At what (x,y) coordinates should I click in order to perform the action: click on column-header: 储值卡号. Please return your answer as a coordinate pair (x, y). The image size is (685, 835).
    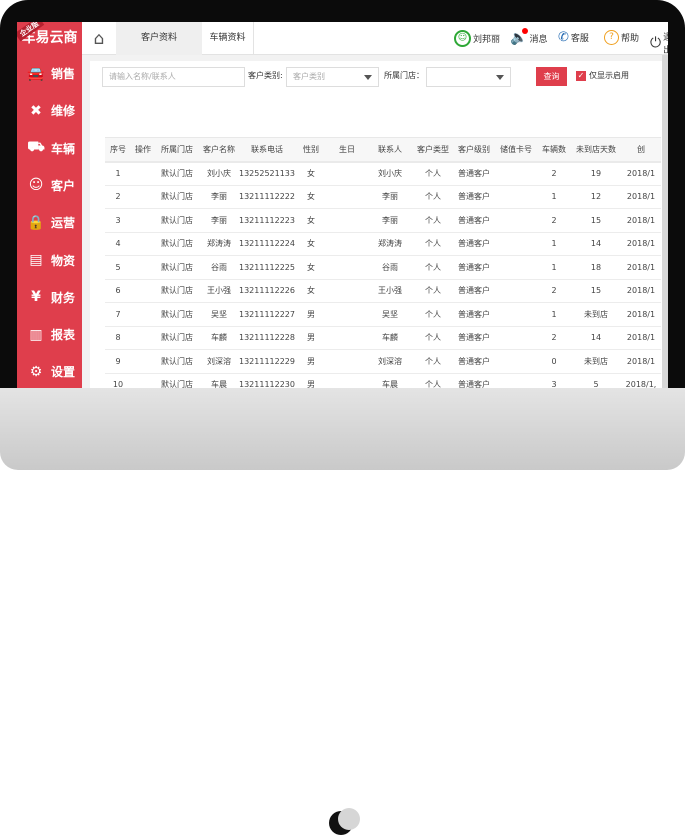
    Looking at the image, I should click on (516, 150).